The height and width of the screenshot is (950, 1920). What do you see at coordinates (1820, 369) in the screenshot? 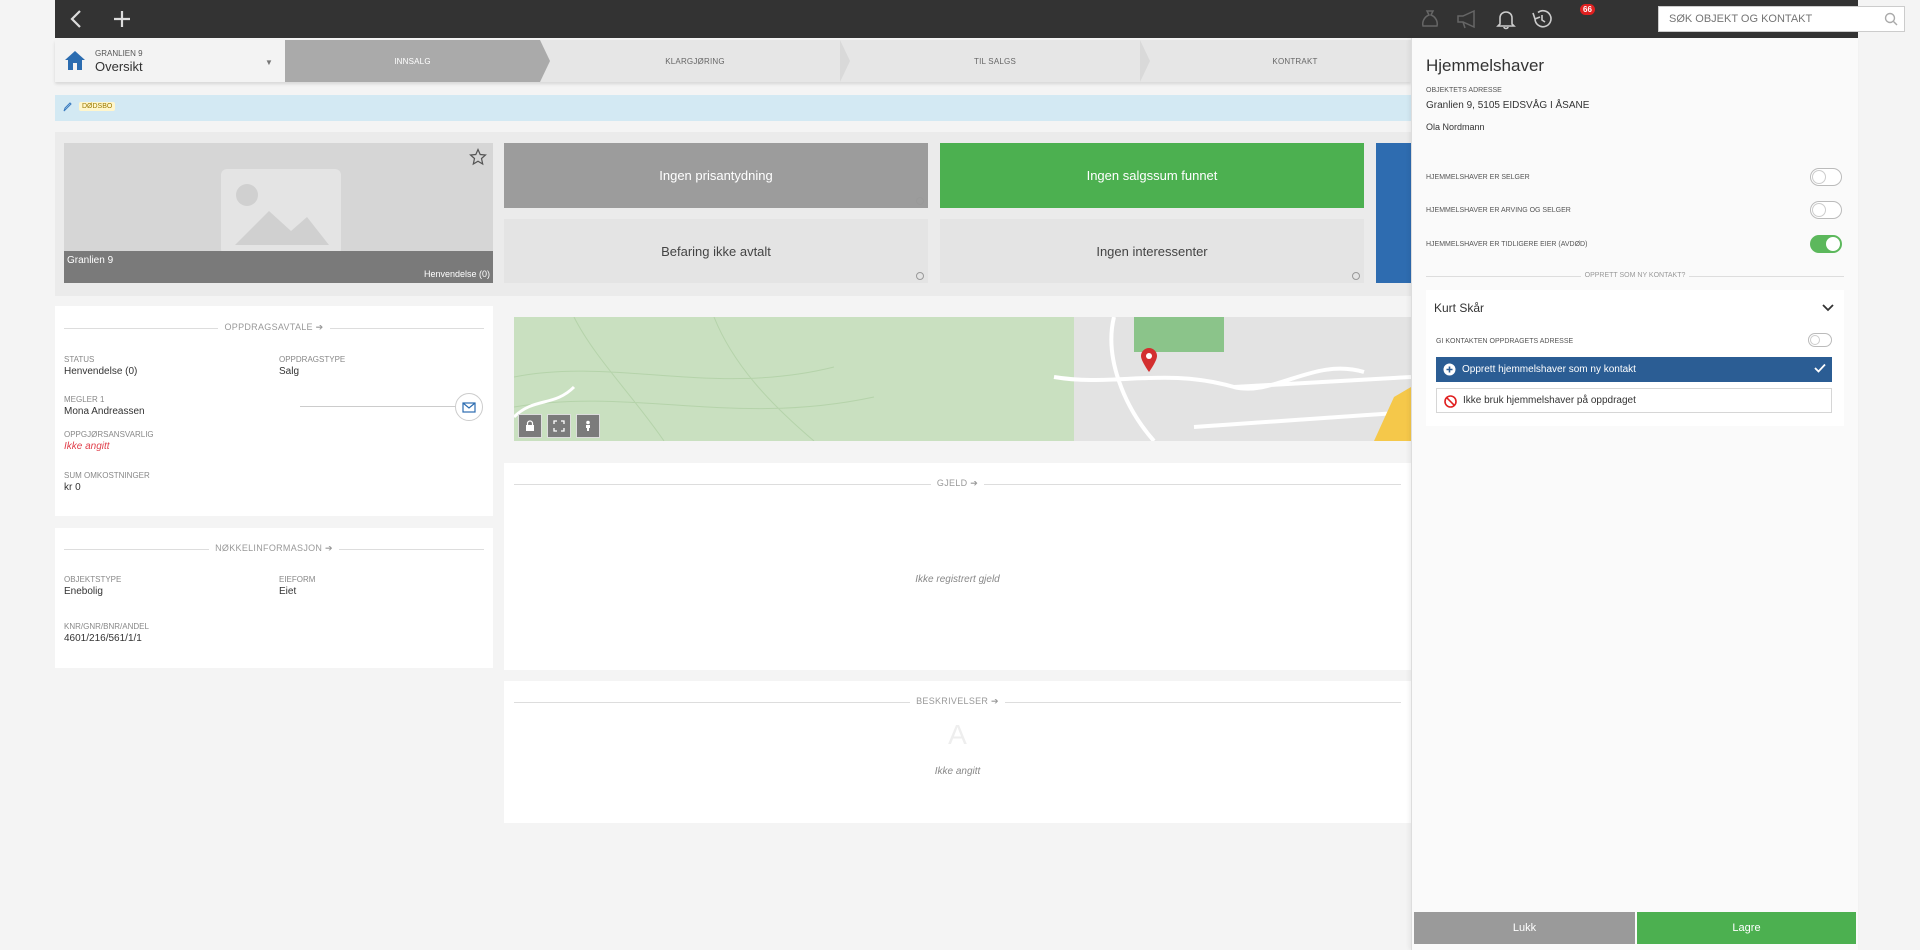
I see `check-icon` at bounding box center [1820, 369].